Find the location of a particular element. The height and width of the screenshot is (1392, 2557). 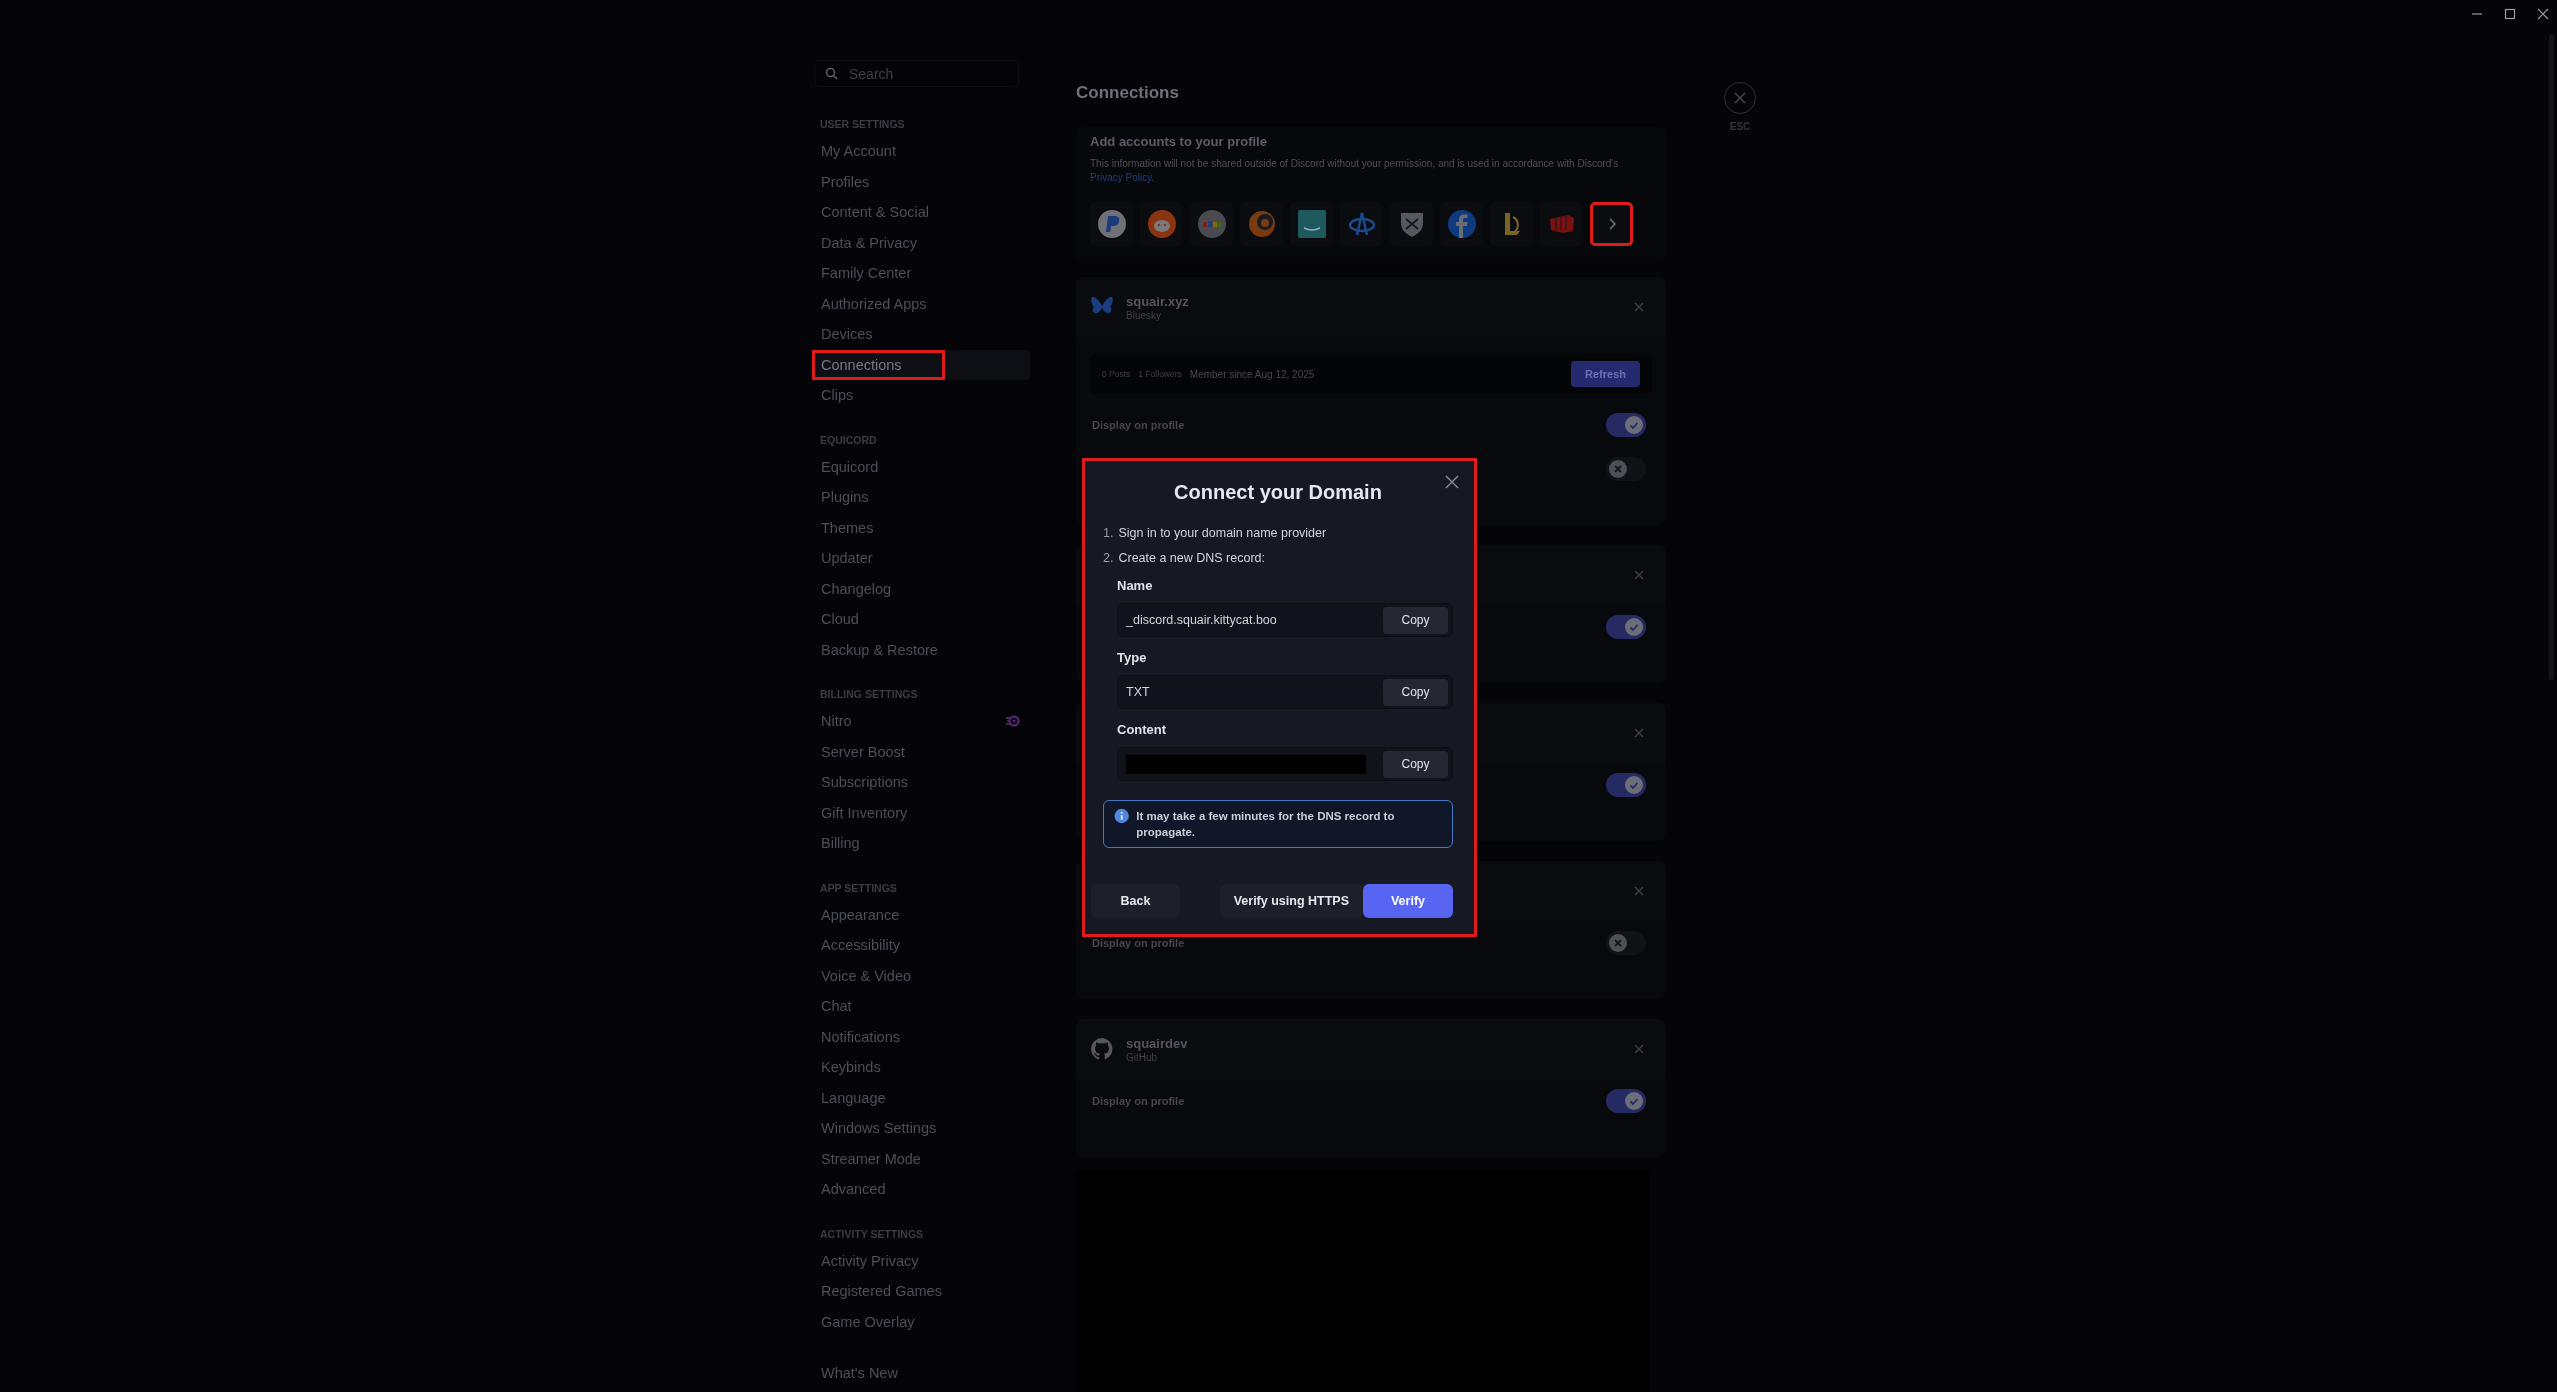

step-number: 1. is located at coordinates (1108, 533).